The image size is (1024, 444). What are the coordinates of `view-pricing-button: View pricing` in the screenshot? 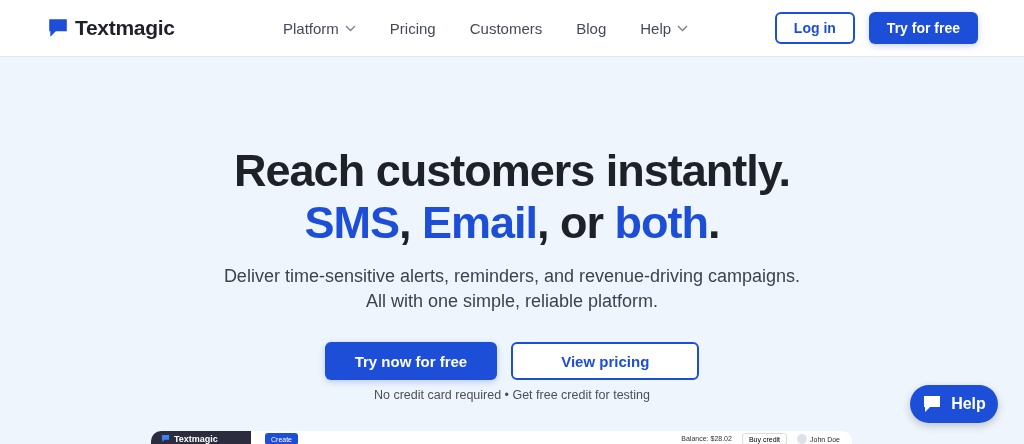 It's located at (605, 361).